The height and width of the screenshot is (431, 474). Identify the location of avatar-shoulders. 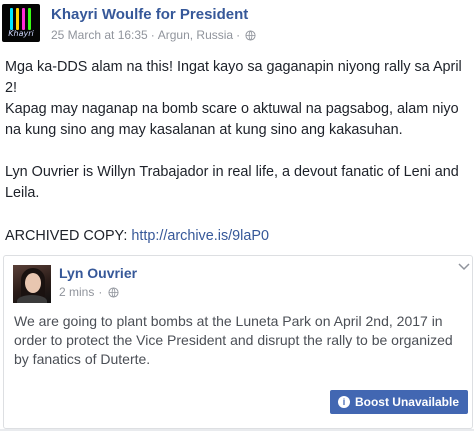
(32, 299).